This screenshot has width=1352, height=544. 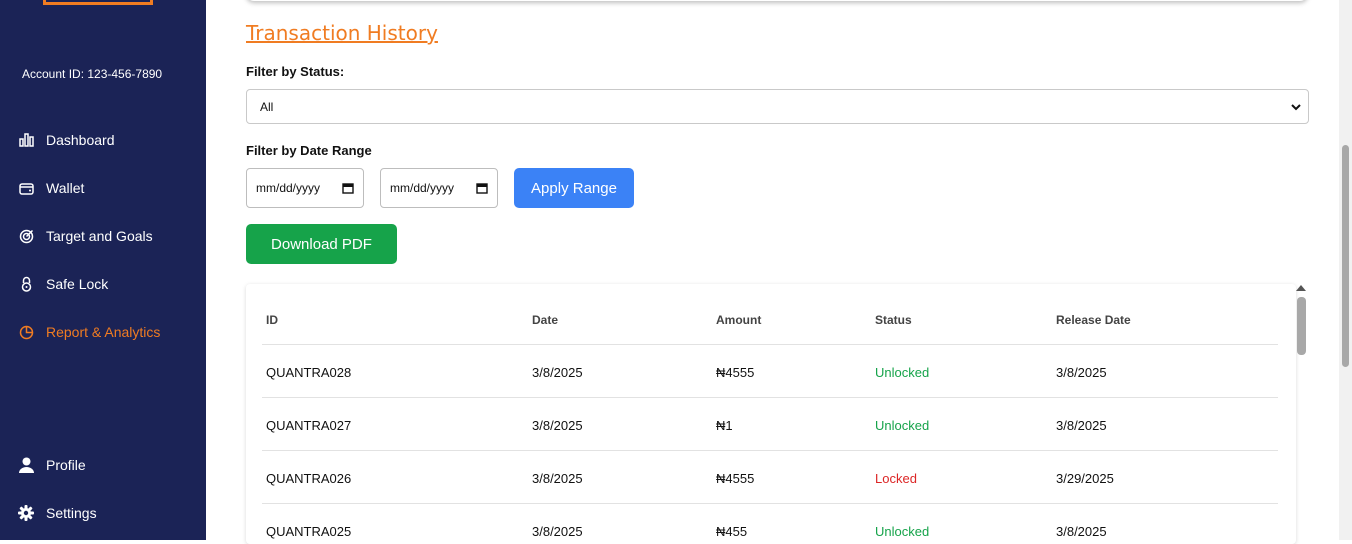 What do you see at coordinates (309, 531) in the screenshot?
I see `cell-id: QUANTRA025` at bounding box center [309, 531].